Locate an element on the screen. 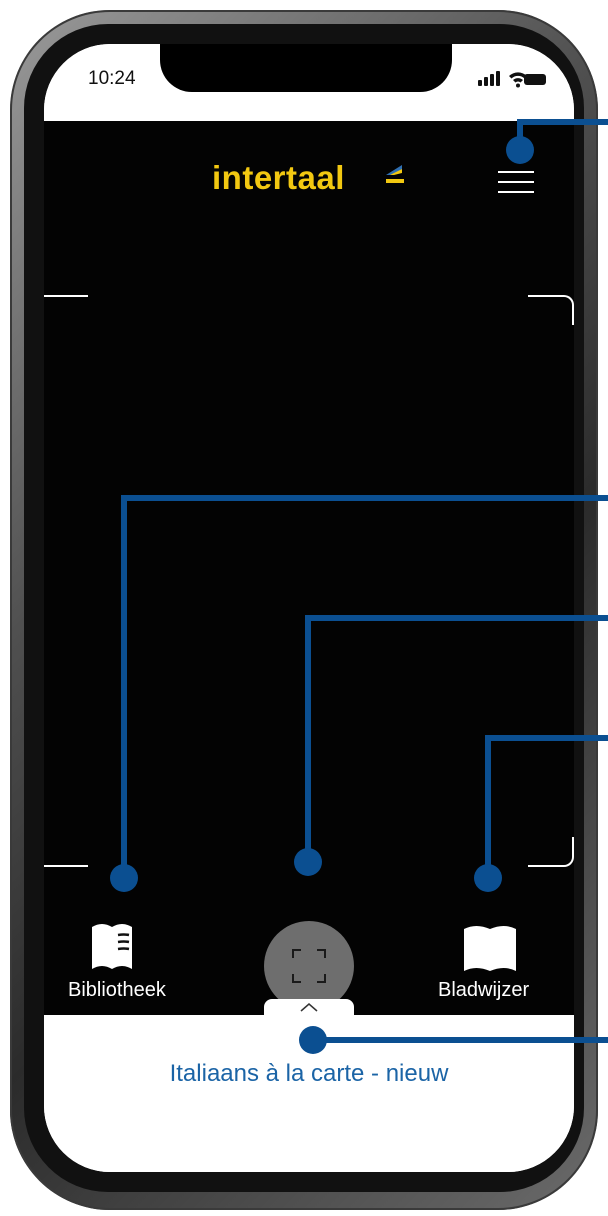 The height and width of the screenshot is (1216, 608). scan-corner-bottom-right is located at coordinates (551, 852).